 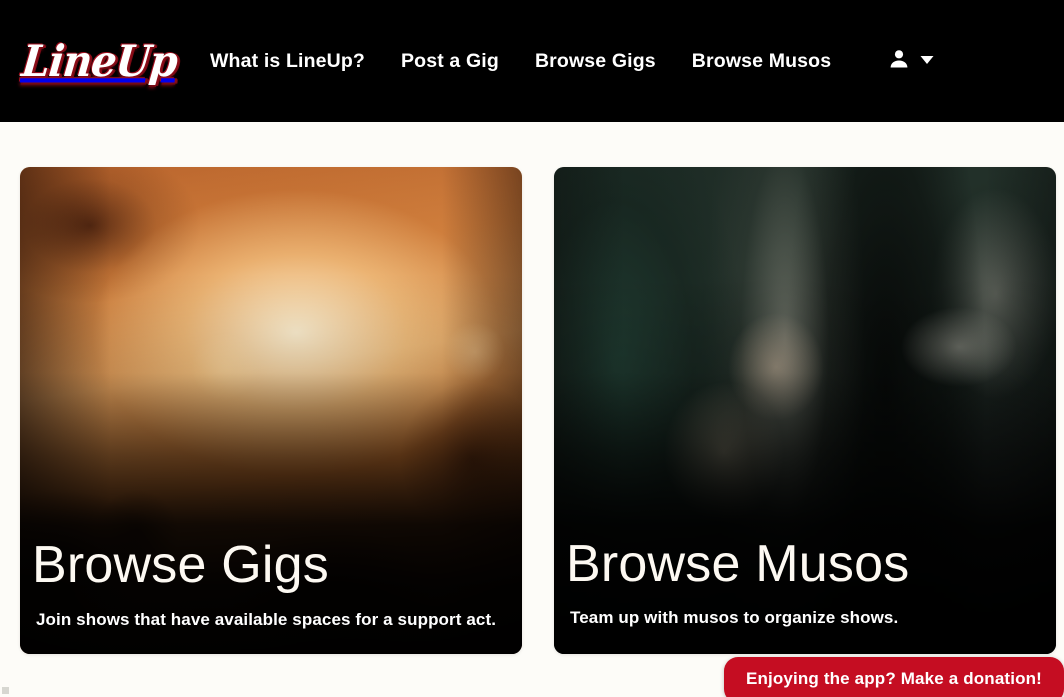 I want to click on card-description: Team up with musos to organize shows., so click(x=734, y=617).